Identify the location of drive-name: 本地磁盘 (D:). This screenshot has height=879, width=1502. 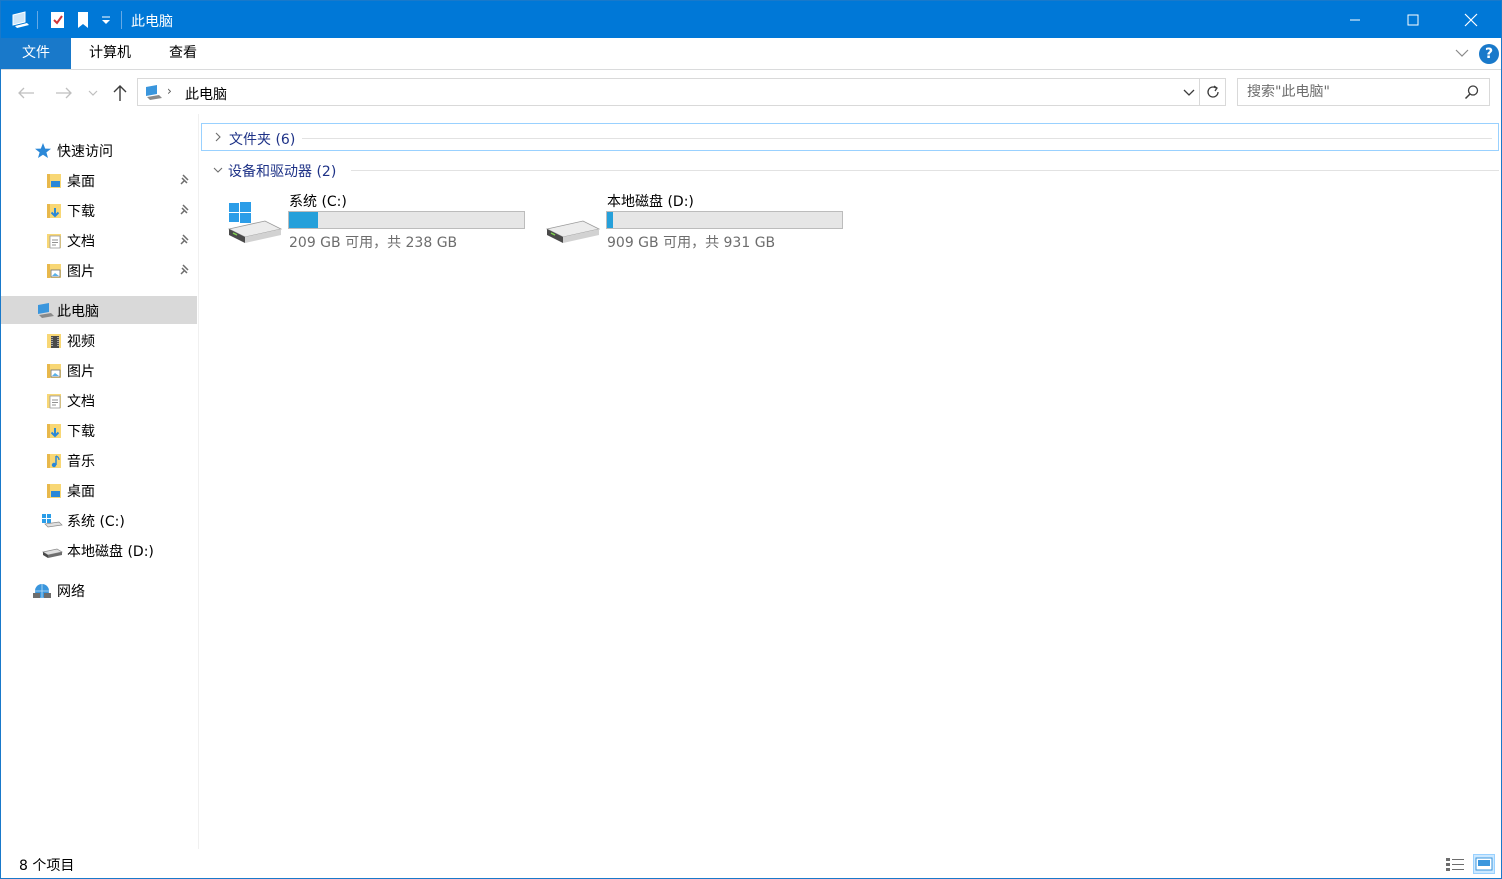
(650, 202).